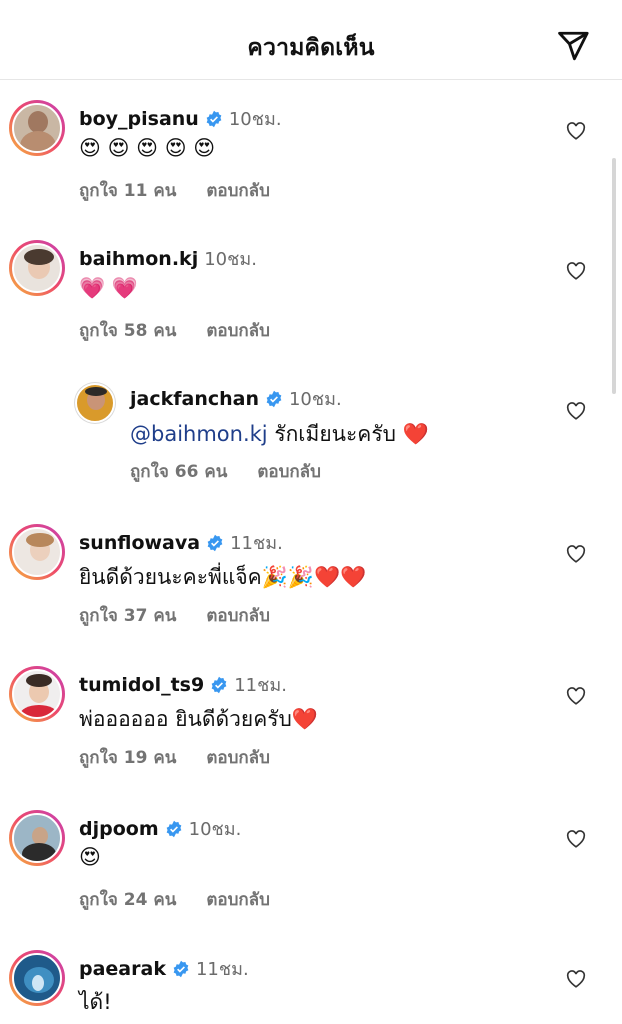 The height and width of the screenshot is (1024, 622). Describe the element at coordinates (139, 543) in the screenshot. I see `username: sunflowava` at that location.